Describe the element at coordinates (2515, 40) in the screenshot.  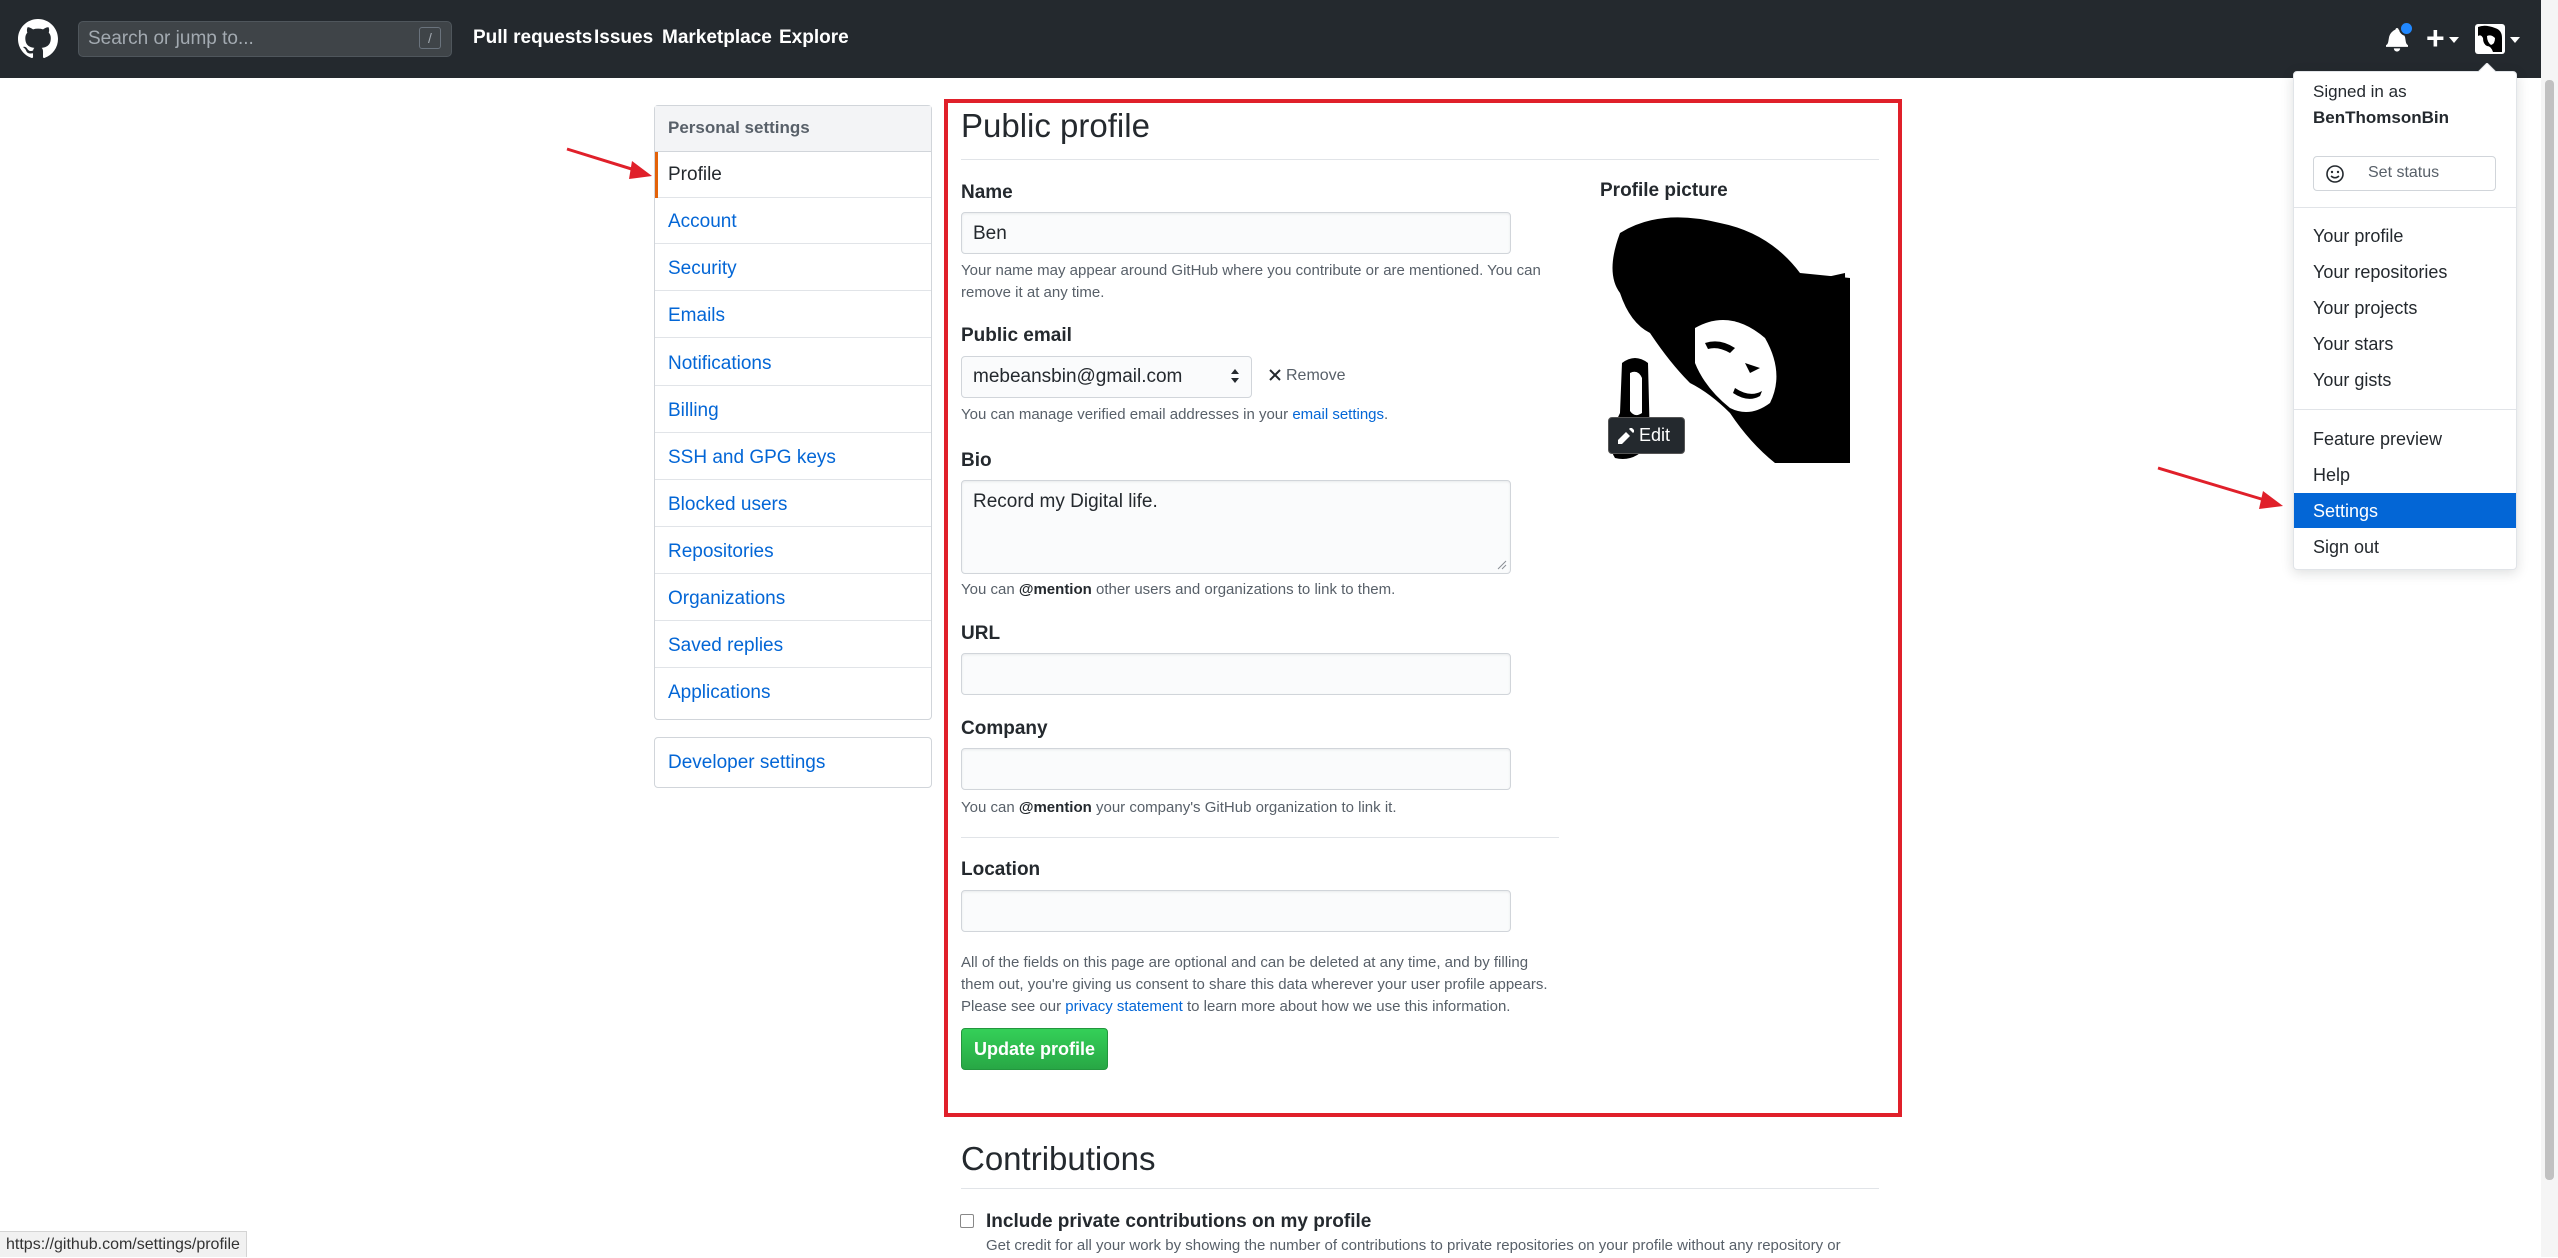
I see `avatar-caret-icon` at that location.